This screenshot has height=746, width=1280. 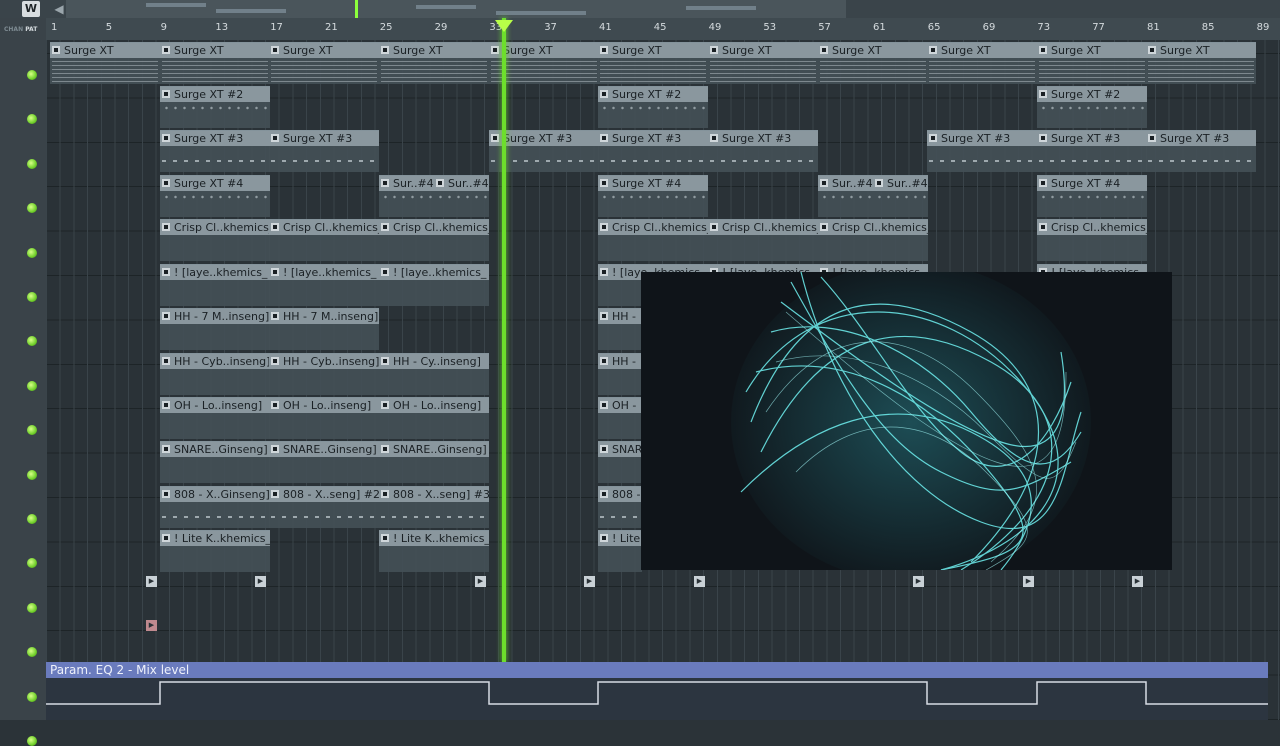 I want to click on automation-clip-header: Param. EQ 2 - Mix level, so click(x=657, y=670).